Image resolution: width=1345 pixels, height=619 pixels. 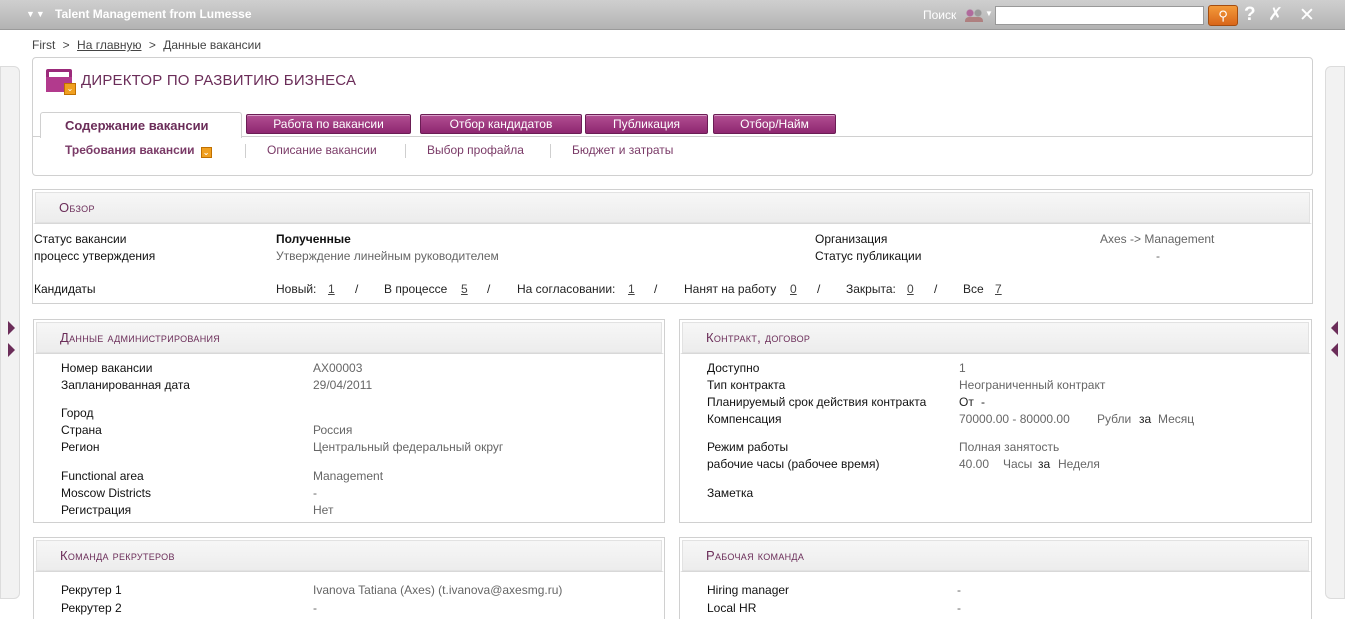 I want to click on subtab-description: Описание вакансии, so click(x=322, y=150).